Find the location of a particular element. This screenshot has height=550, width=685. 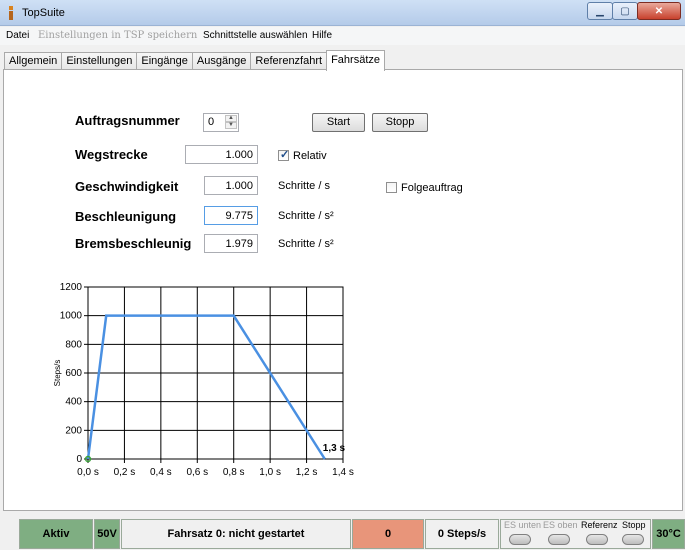

relativ-checkbox is located at coordinates (283, 154).